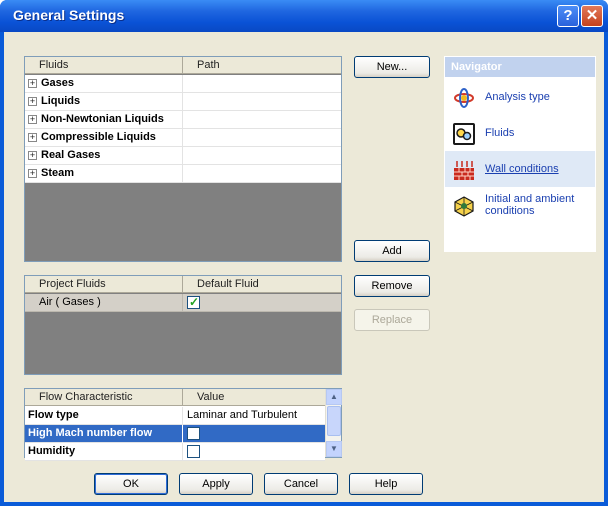  What do you see at coordinates (464, 170) in the screenshot?
I see `wall-conditions-icon` at bounding box center [464, 170].